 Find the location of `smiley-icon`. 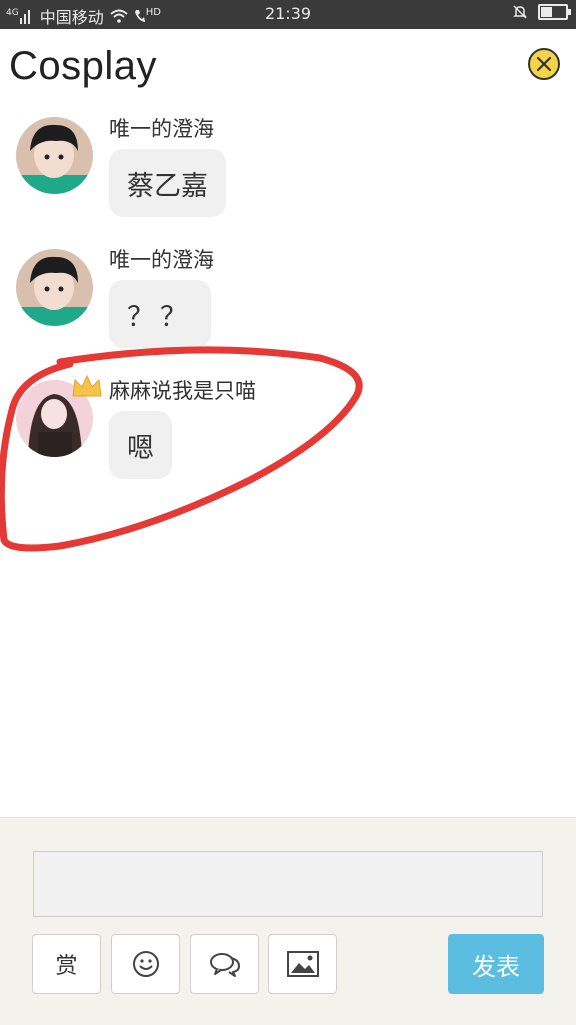

smiley-icon is located at coordinates (145, 964).